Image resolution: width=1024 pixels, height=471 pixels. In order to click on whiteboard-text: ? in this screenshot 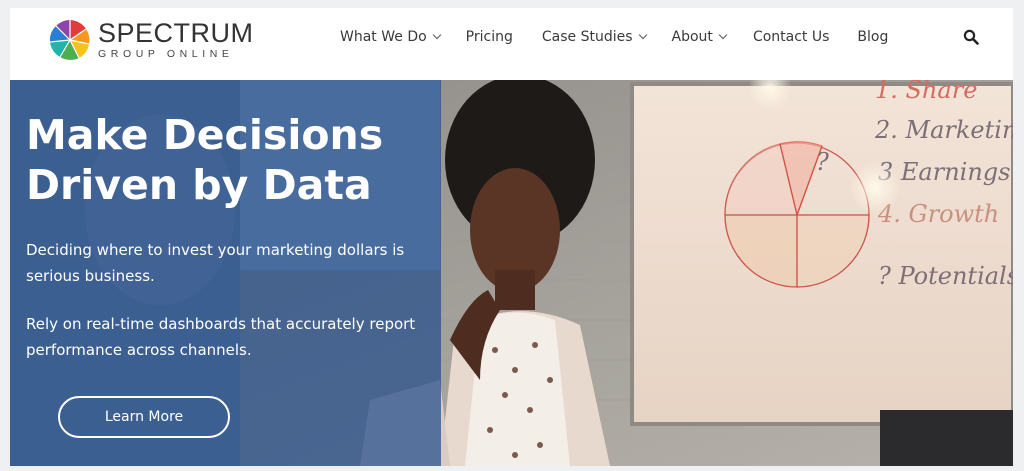, I will do `click(822, 162)`.